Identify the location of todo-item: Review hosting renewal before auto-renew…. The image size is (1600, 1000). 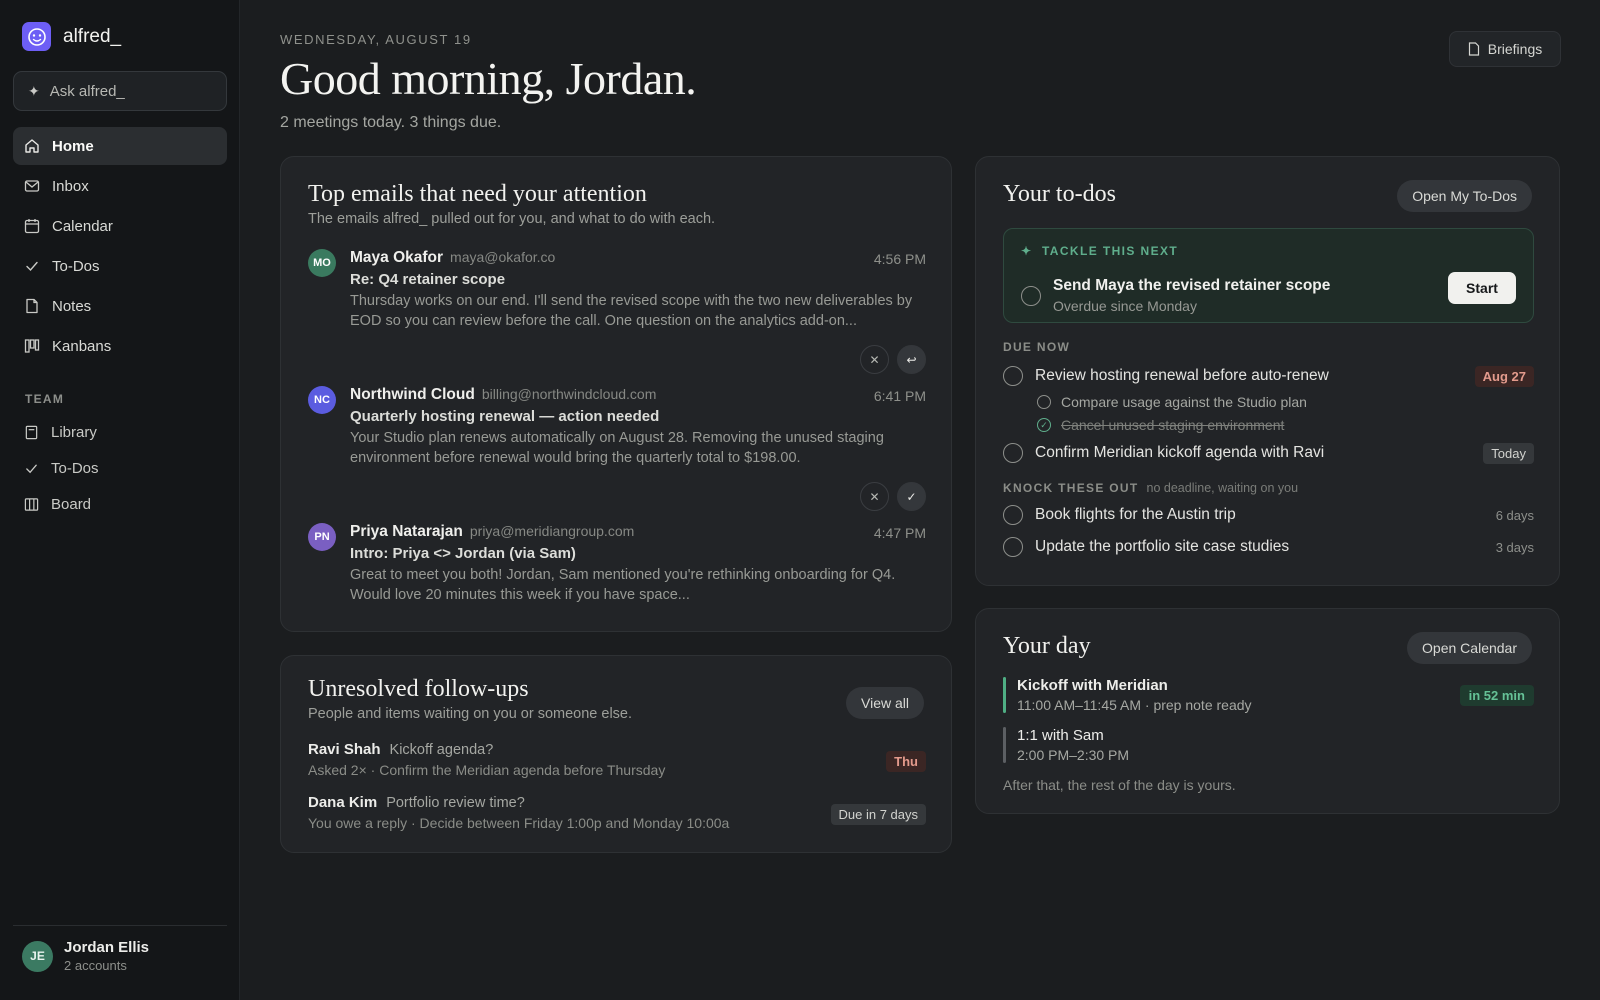
(1268, 376).